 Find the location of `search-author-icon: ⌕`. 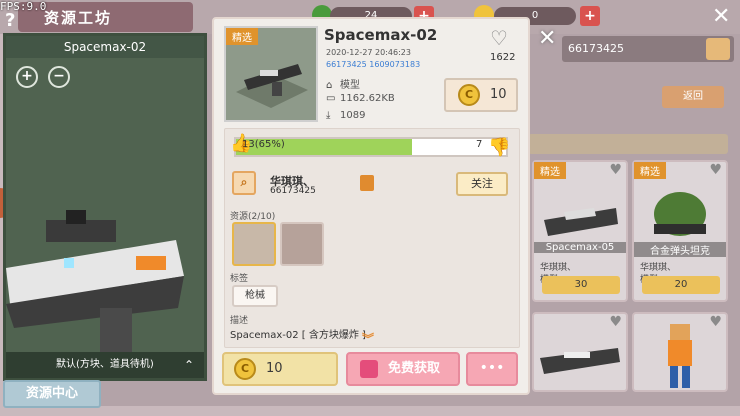

search-author-icon: ⌕ is located at coordinates (244, 183).